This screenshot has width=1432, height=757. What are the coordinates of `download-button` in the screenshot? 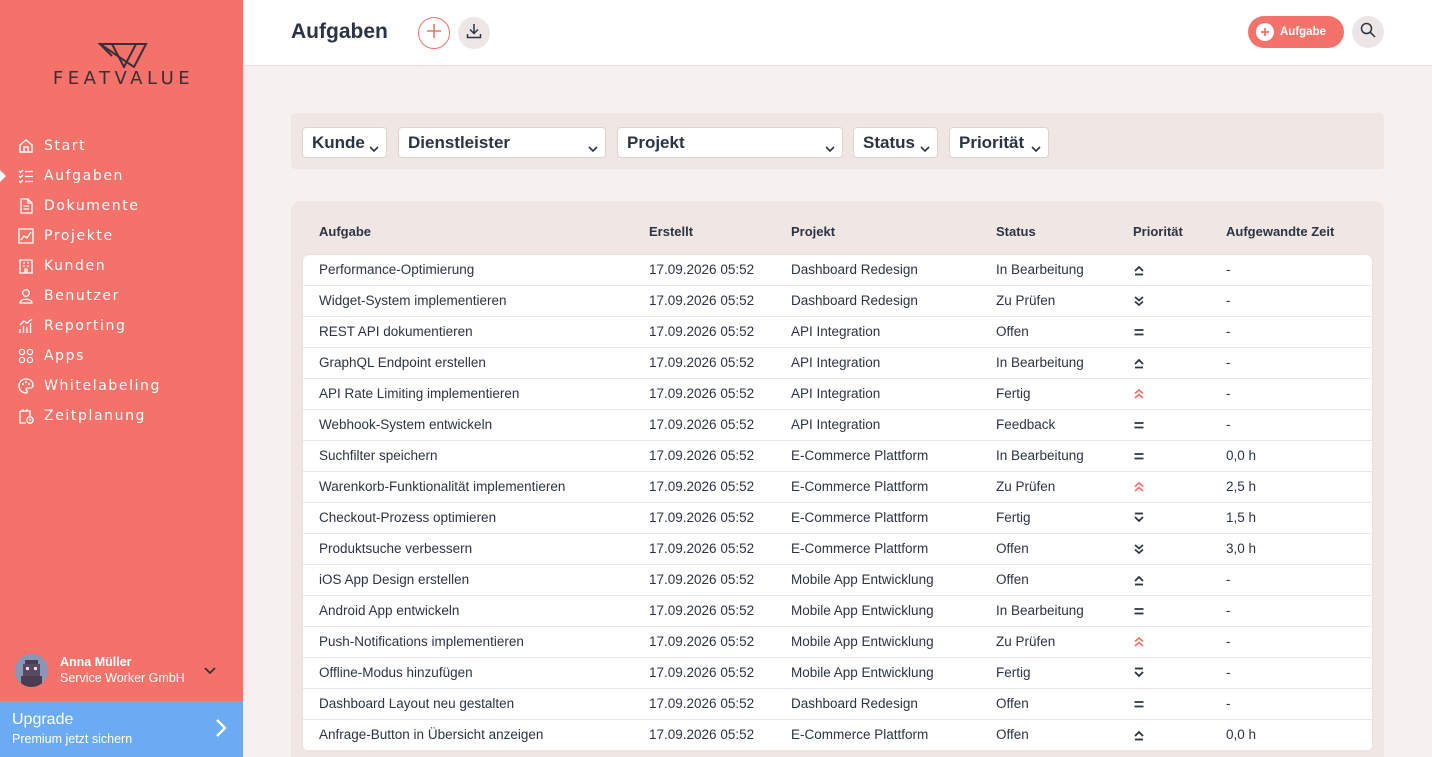 It's located at (474, 33).